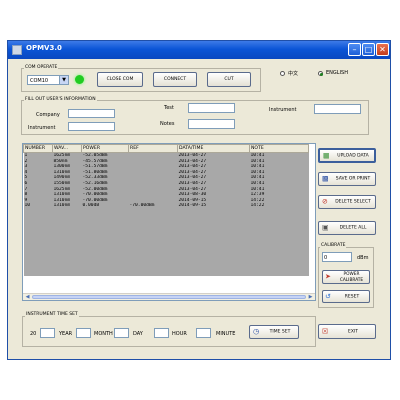  I want to click on horizontal-scrollbar: ◀ ▶, so click(169, 296).